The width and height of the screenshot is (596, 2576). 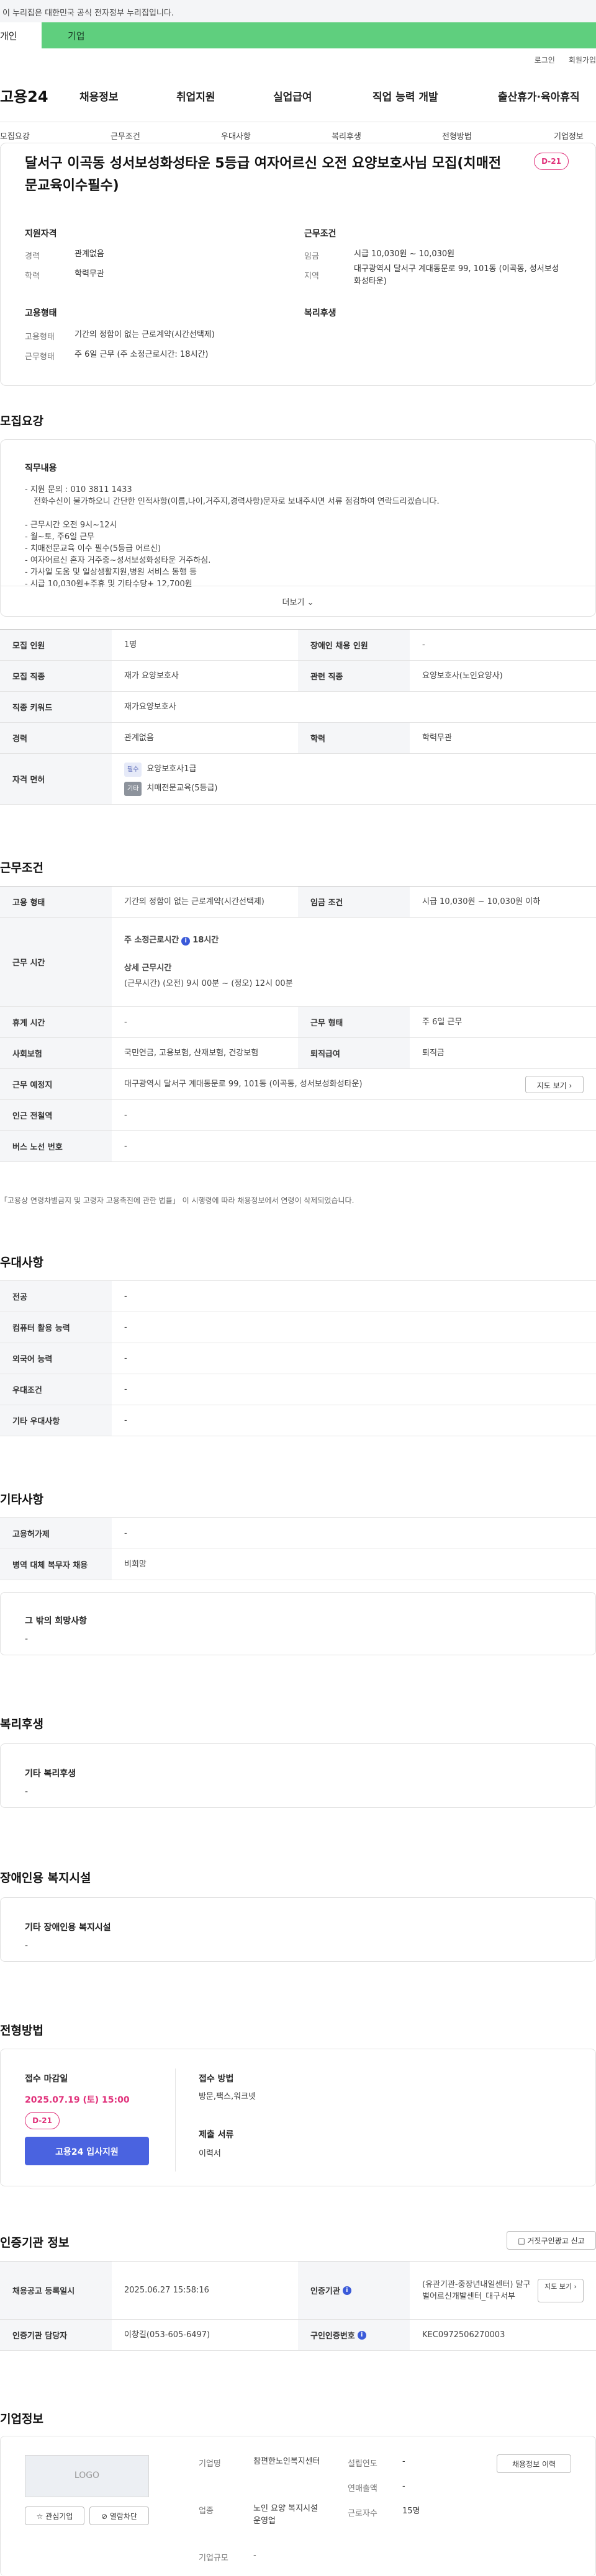 I want to click on table-cell: 주 6일 근무, so click(x=442, y=1022).